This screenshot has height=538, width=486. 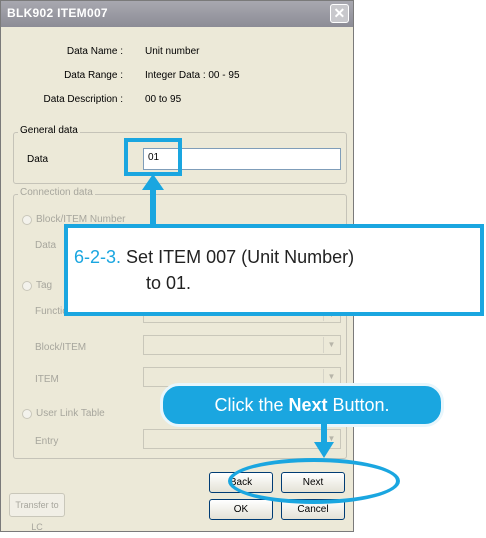 What do you see at coordinates (241, 509) in the screenshot?
I see `ok-button: OK` at bounding box center [241, 509].